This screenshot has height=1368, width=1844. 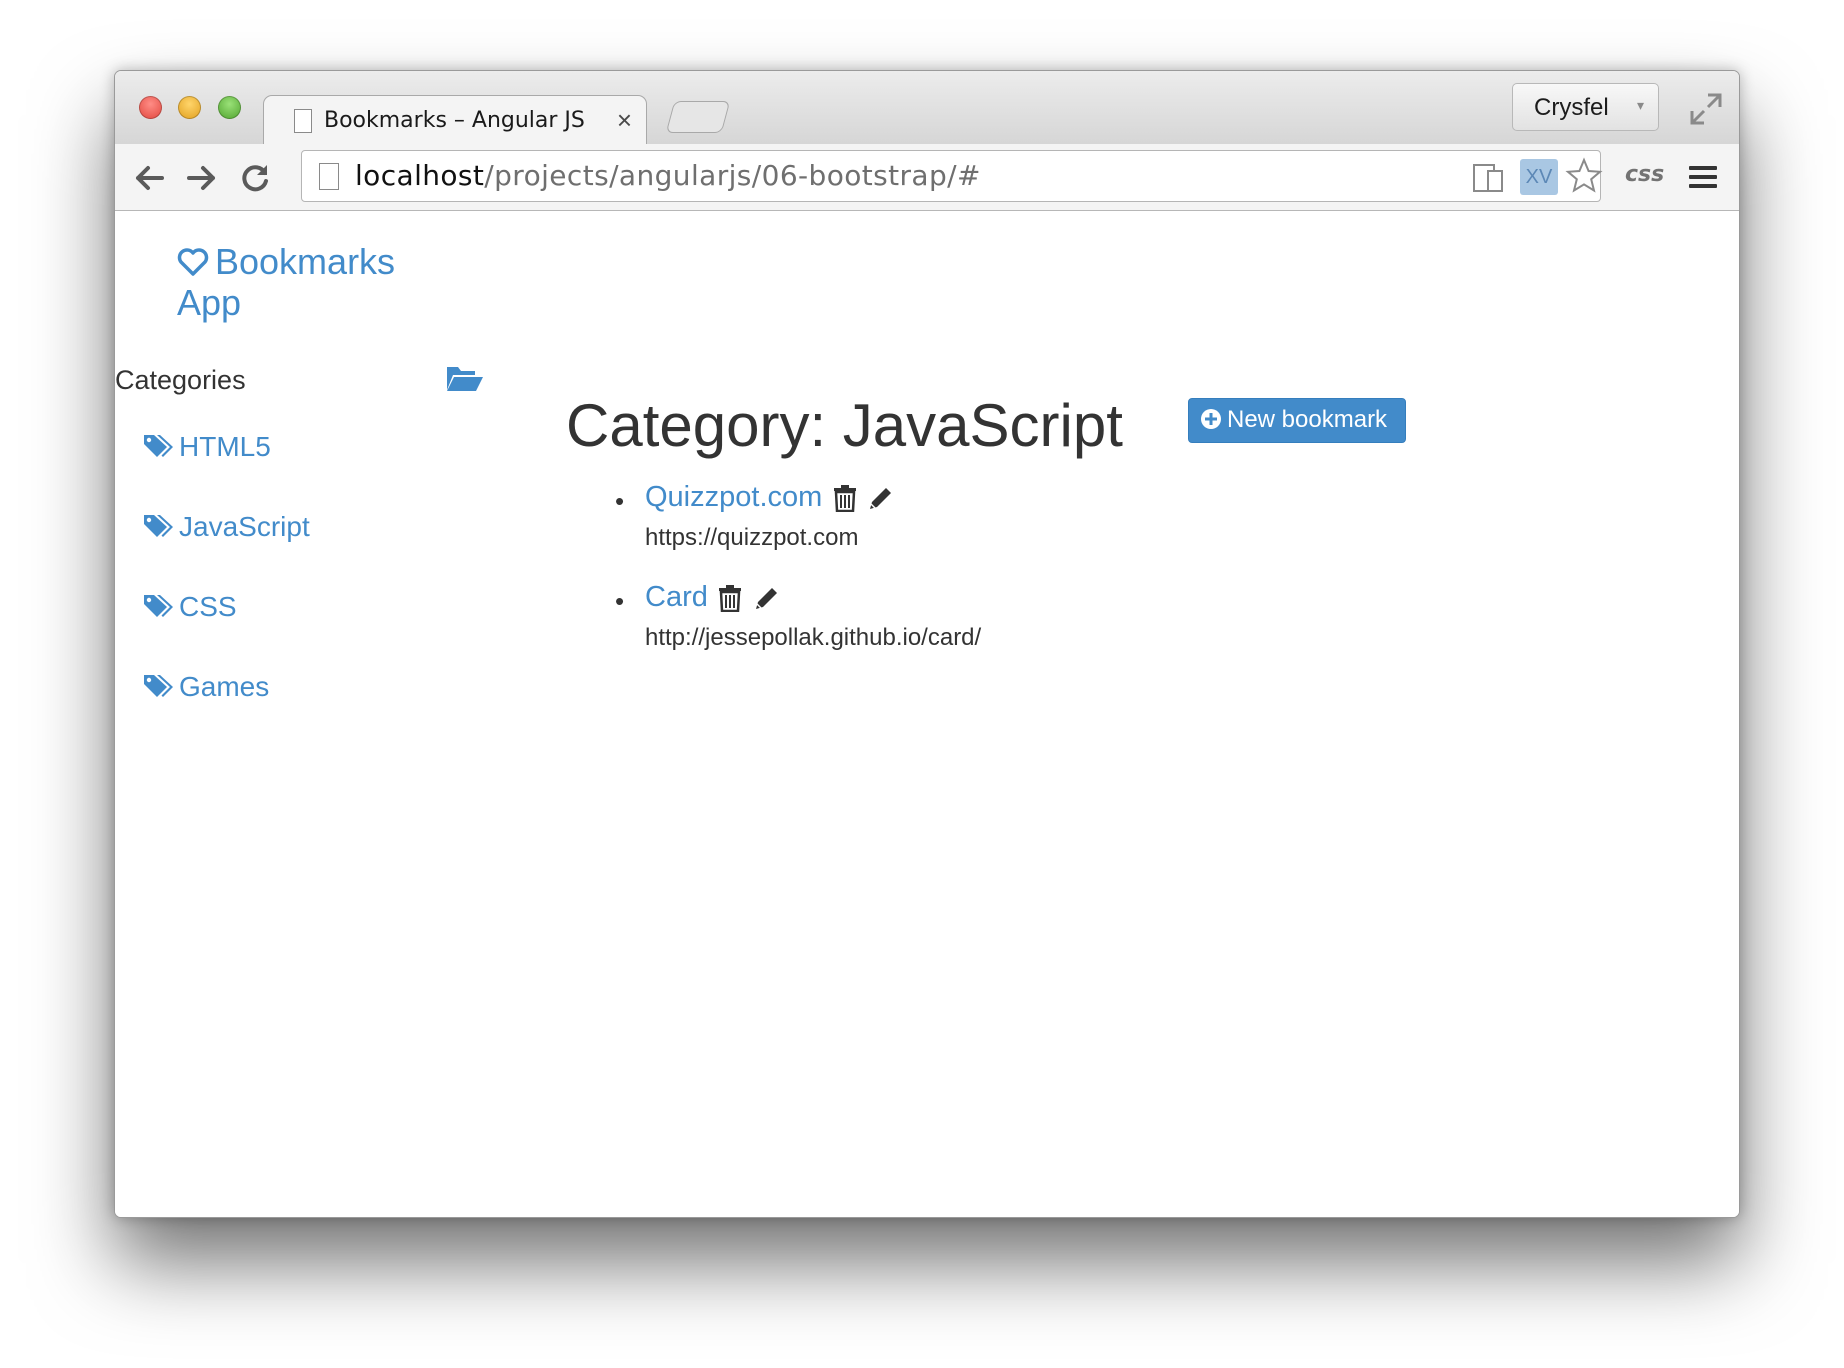 What do you see at coordinates (225, 446) in the screenshot?
I see `category-label: HTML5` at bounding box center [225, 446].